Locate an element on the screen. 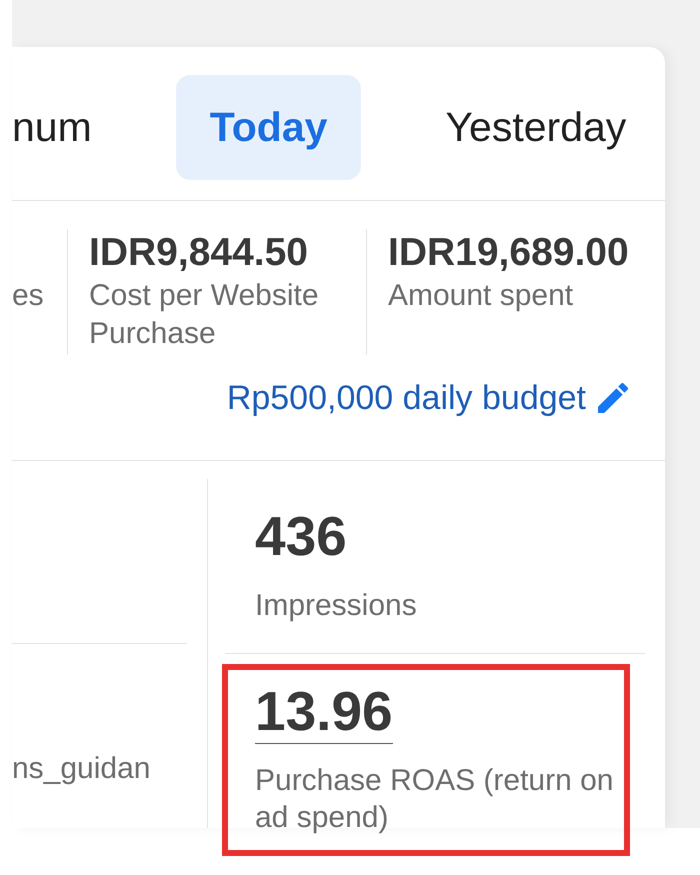  metric-label: Impressions is located at coordinates (336, 606).